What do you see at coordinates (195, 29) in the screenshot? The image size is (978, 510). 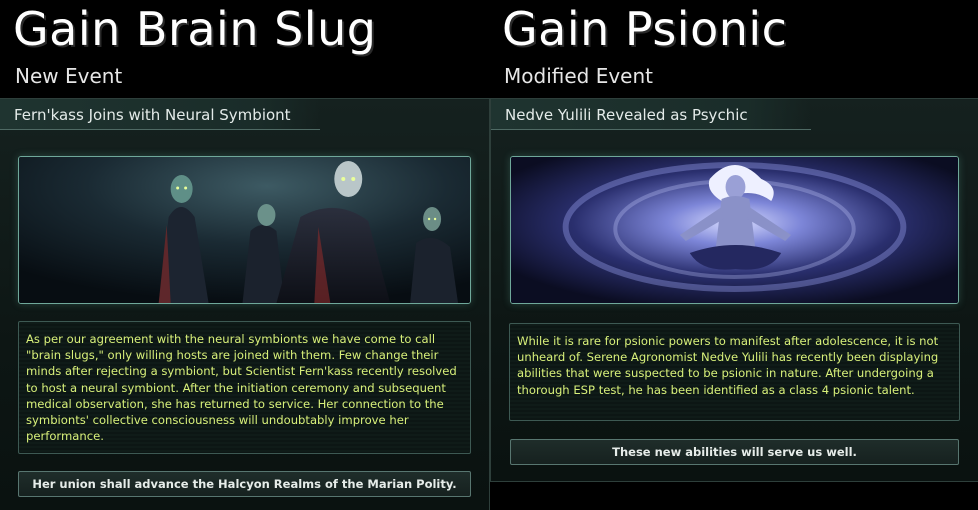 I see `panel-title: Gain Brain Slug` at bounding box center [195, 29].